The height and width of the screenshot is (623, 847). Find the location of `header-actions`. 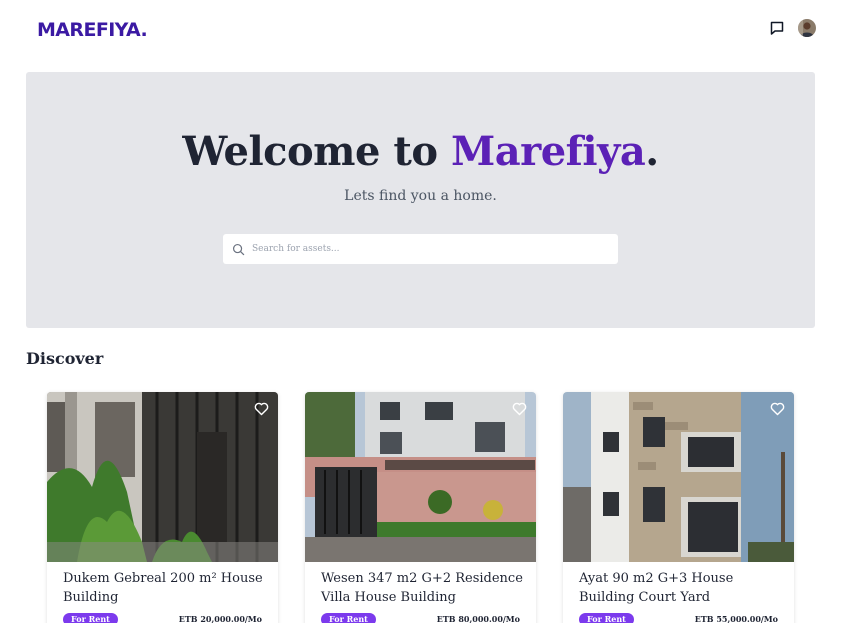

header-actions is located at coordinates (792, 28).